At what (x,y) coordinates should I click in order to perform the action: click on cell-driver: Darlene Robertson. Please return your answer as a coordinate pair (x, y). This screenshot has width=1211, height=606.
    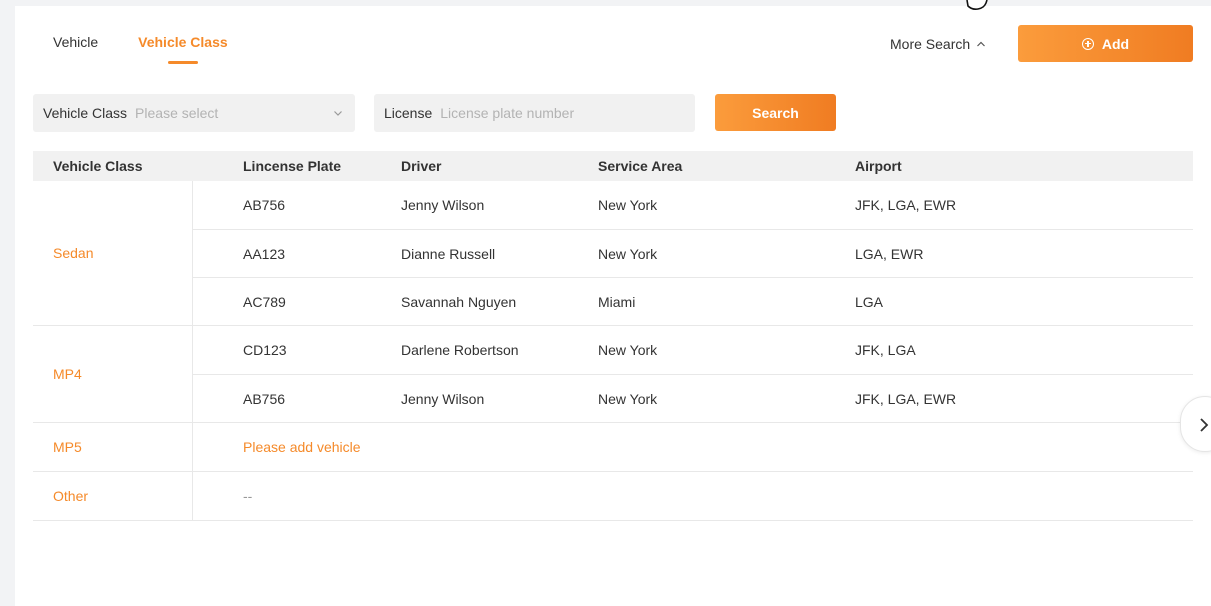
    Looking at the image, I should click on (460, 350).